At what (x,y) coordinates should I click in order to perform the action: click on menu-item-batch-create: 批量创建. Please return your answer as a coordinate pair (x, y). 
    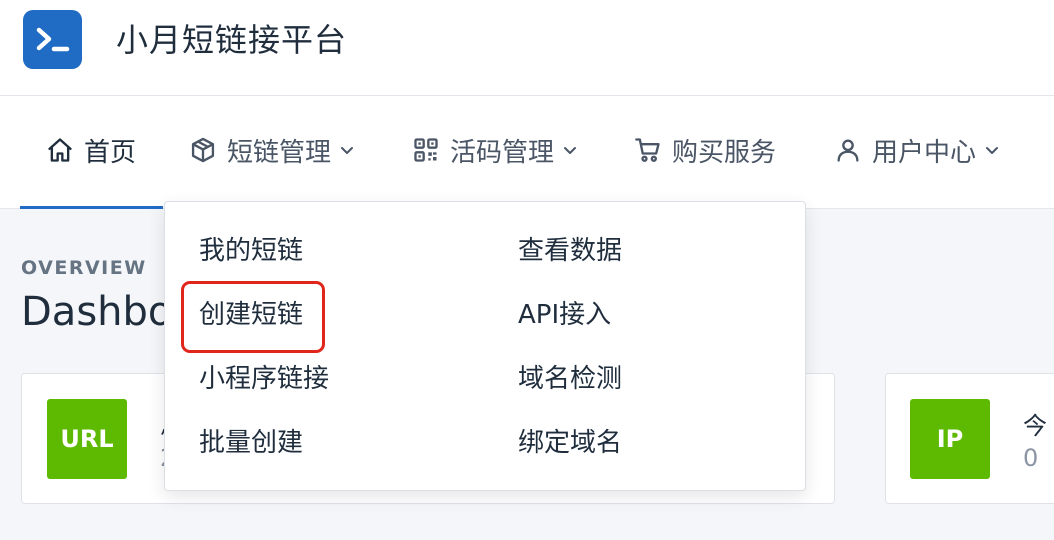
    Looking at the image, I should click on (251, 443).